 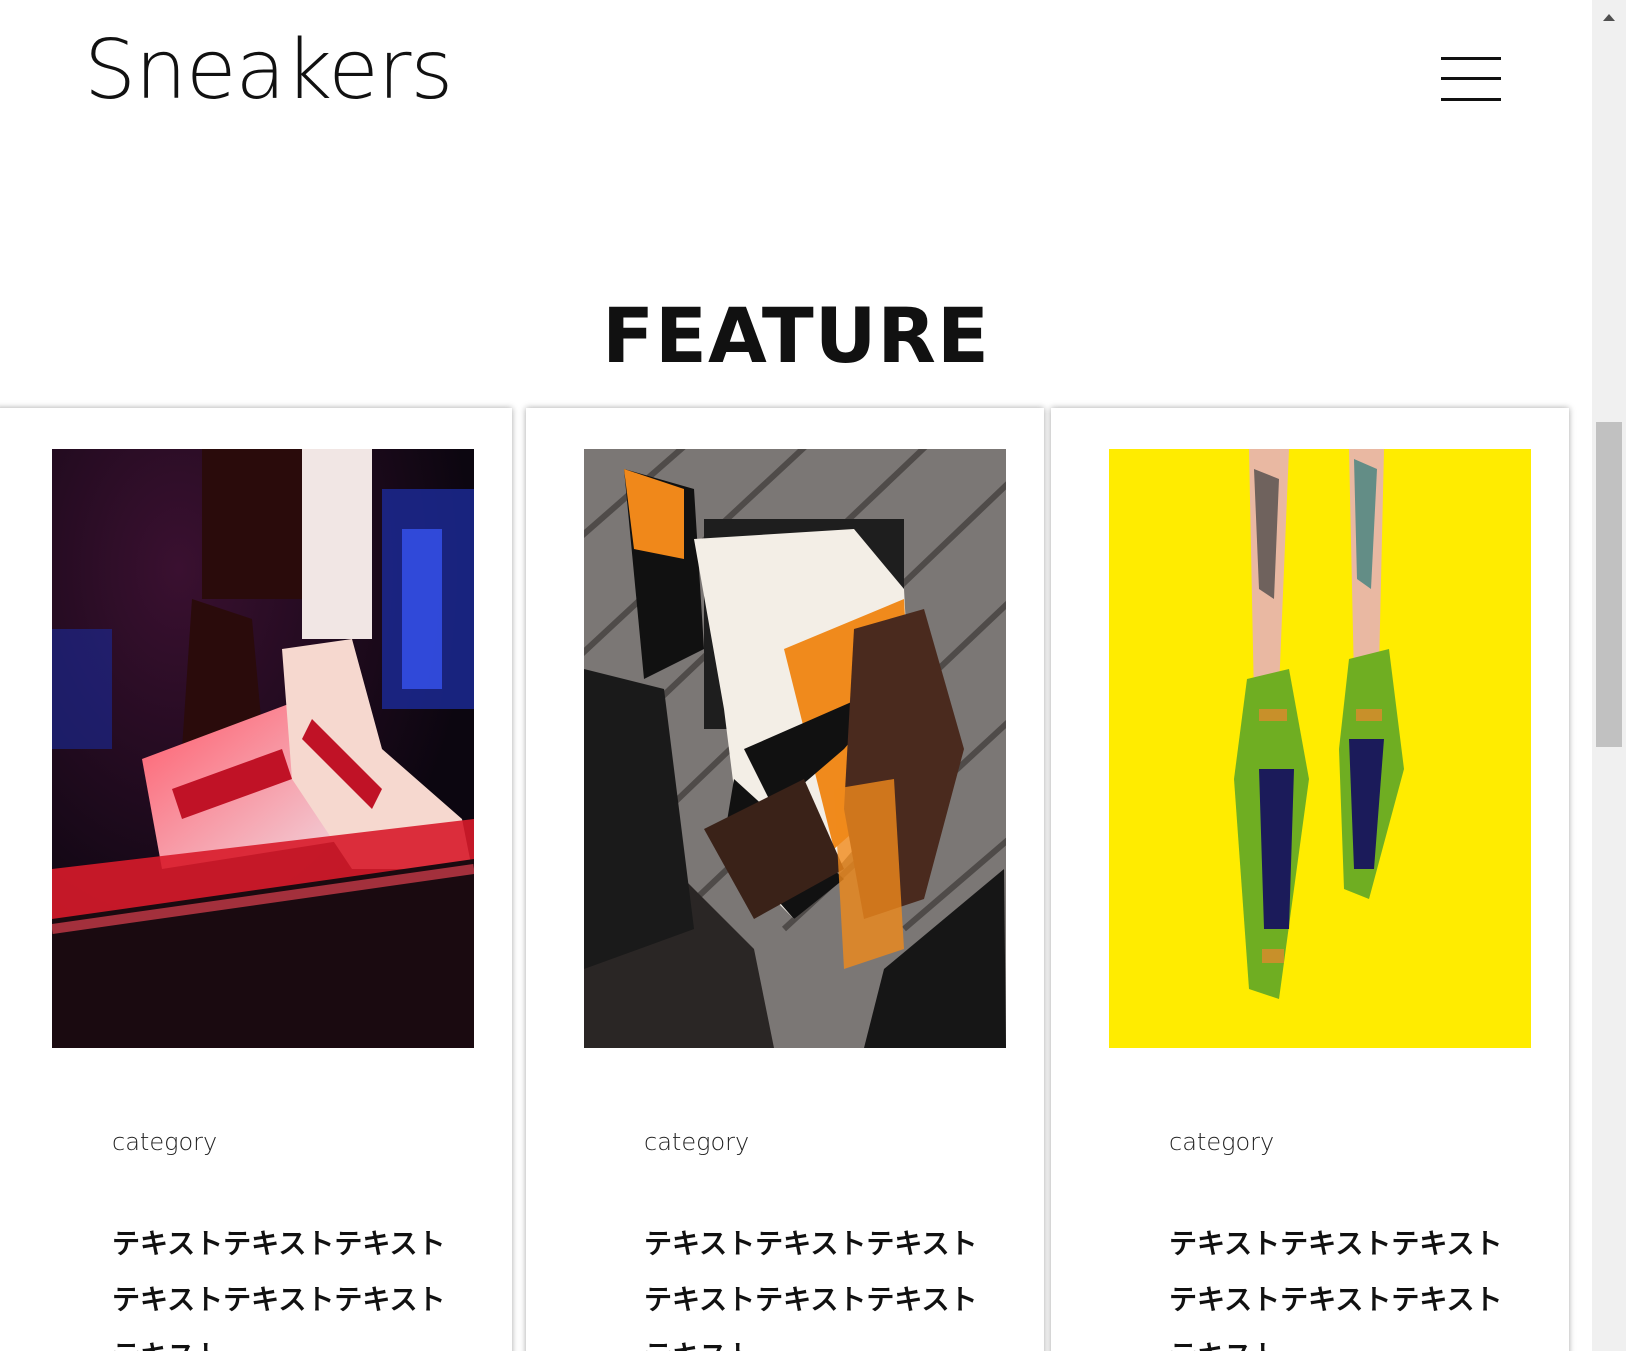 I want to click on hamburger-menu-icon, so click(x=1471, y=80).